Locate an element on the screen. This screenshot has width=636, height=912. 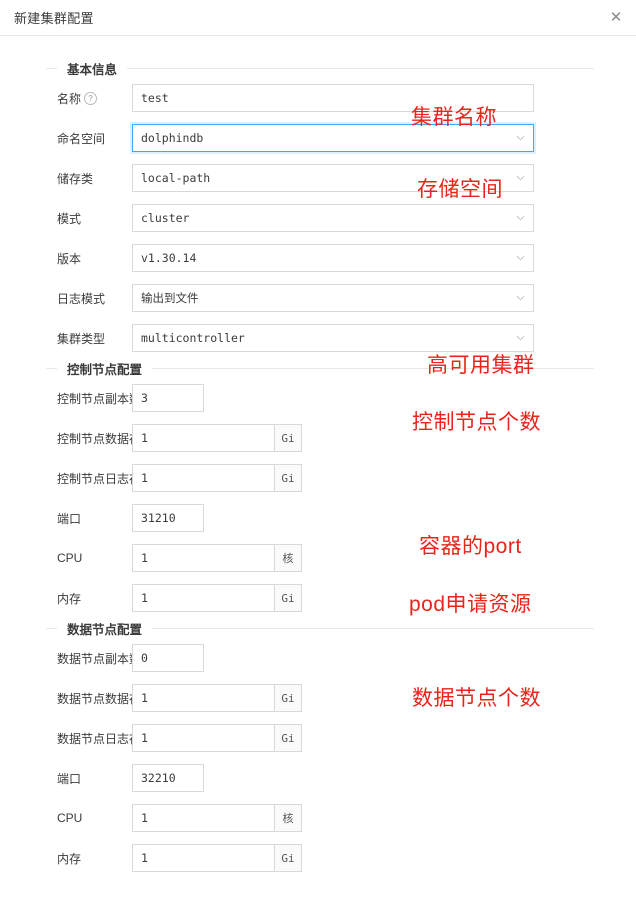
label-controller-log-storage: 控制节点日志存储空间 is located at coordinates (117, 478).